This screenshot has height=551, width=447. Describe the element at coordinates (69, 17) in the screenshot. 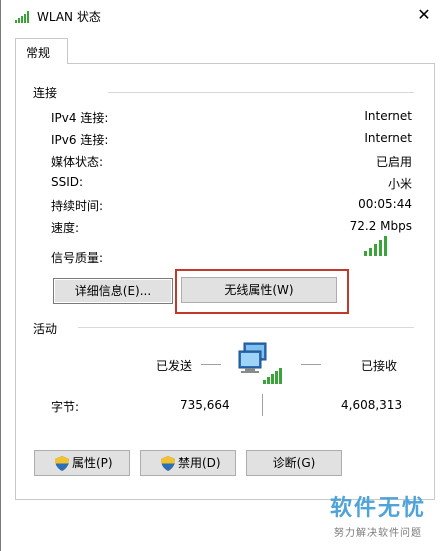

I see `window-title: WLAN 状态` at that location.